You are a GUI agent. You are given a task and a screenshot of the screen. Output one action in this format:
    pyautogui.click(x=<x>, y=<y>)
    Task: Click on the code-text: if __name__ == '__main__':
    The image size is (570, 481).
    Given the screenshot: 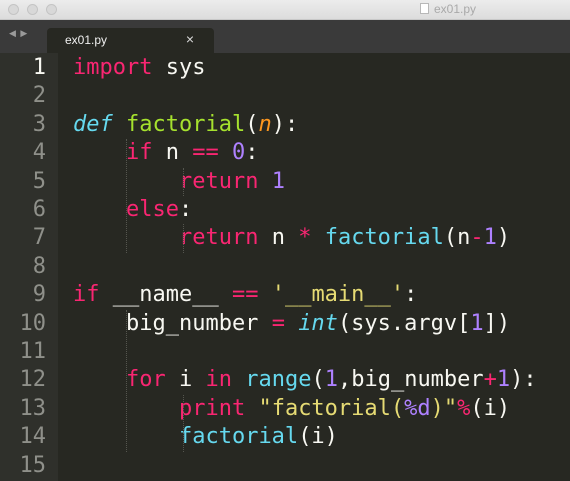 What is the action you would take?
    pyautogui.click(x=245, y=295)
    